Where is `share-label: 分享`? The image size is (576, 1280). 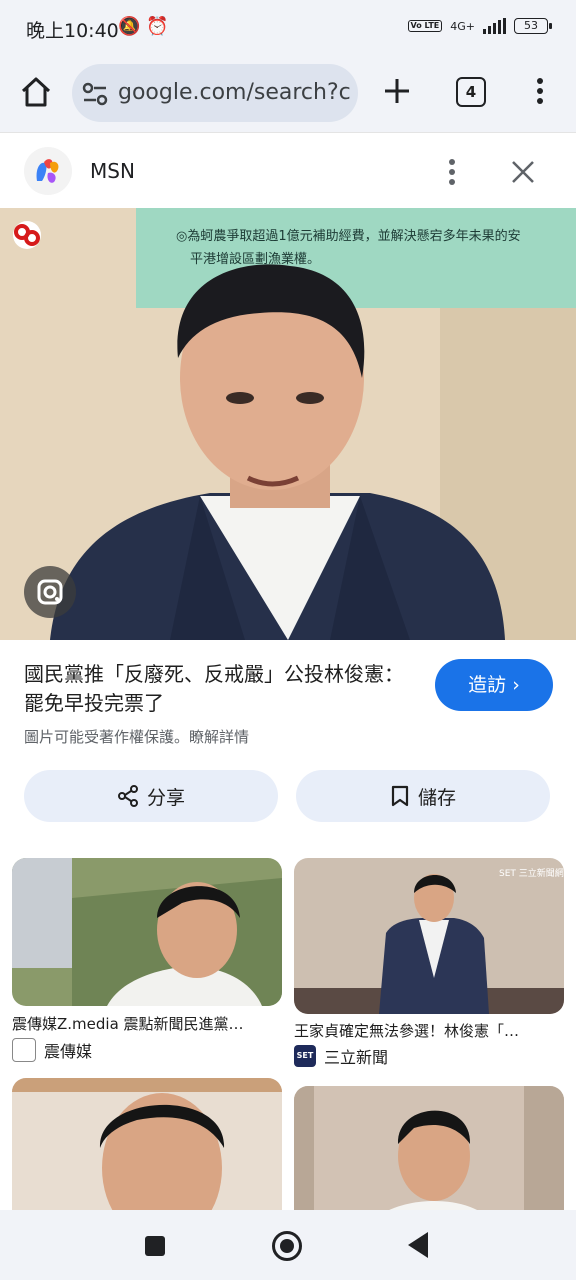 share-label: 分享 is located at coordinates (165, 797).